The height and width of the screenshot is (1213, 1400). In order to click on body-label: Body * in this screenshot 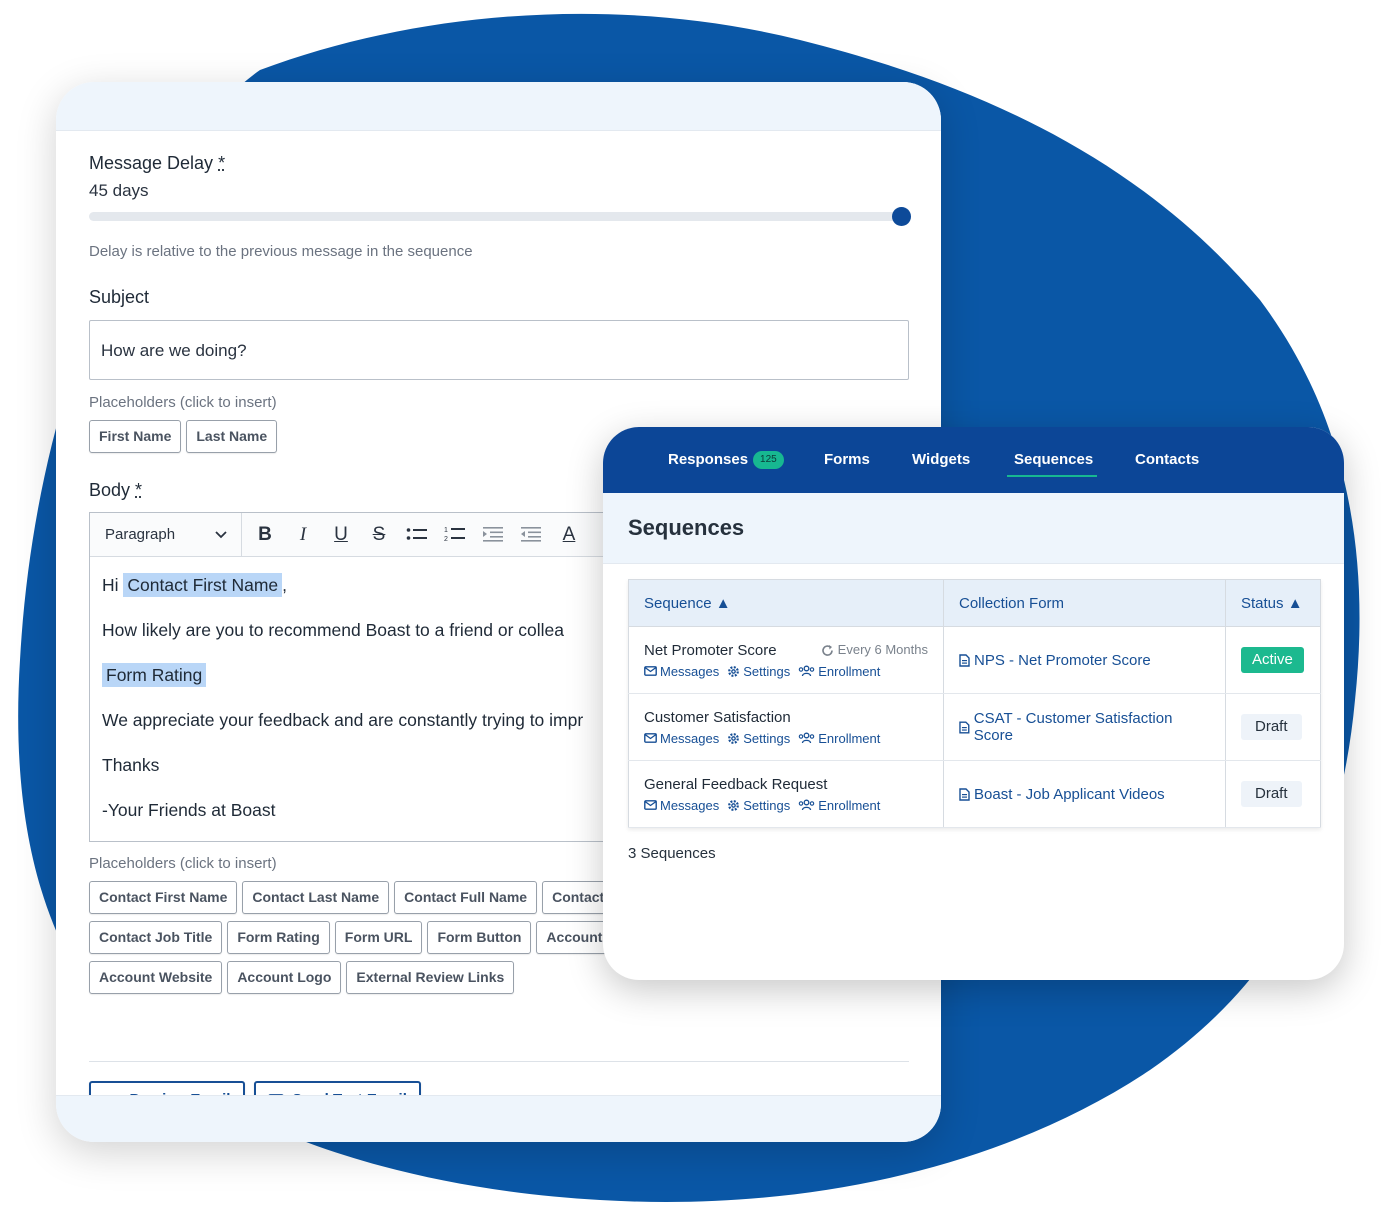, I will do `click(115, 490)`.